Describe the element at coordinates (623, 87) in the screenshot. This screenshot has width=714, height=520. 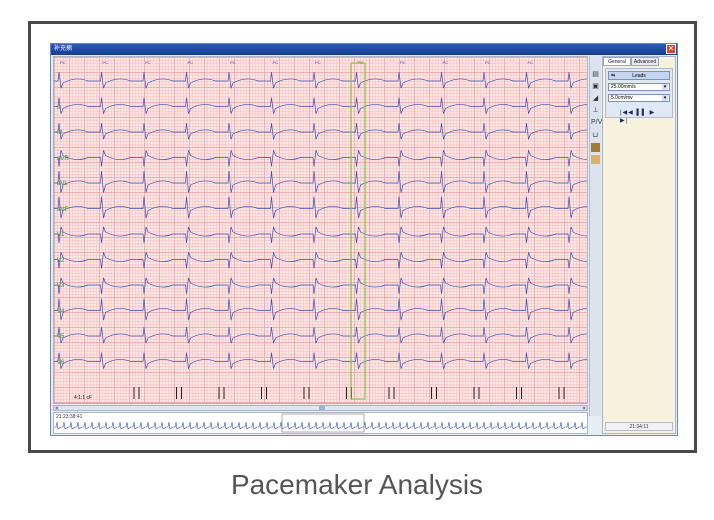
I see `speed-value: 25.00mm/s` at that location.